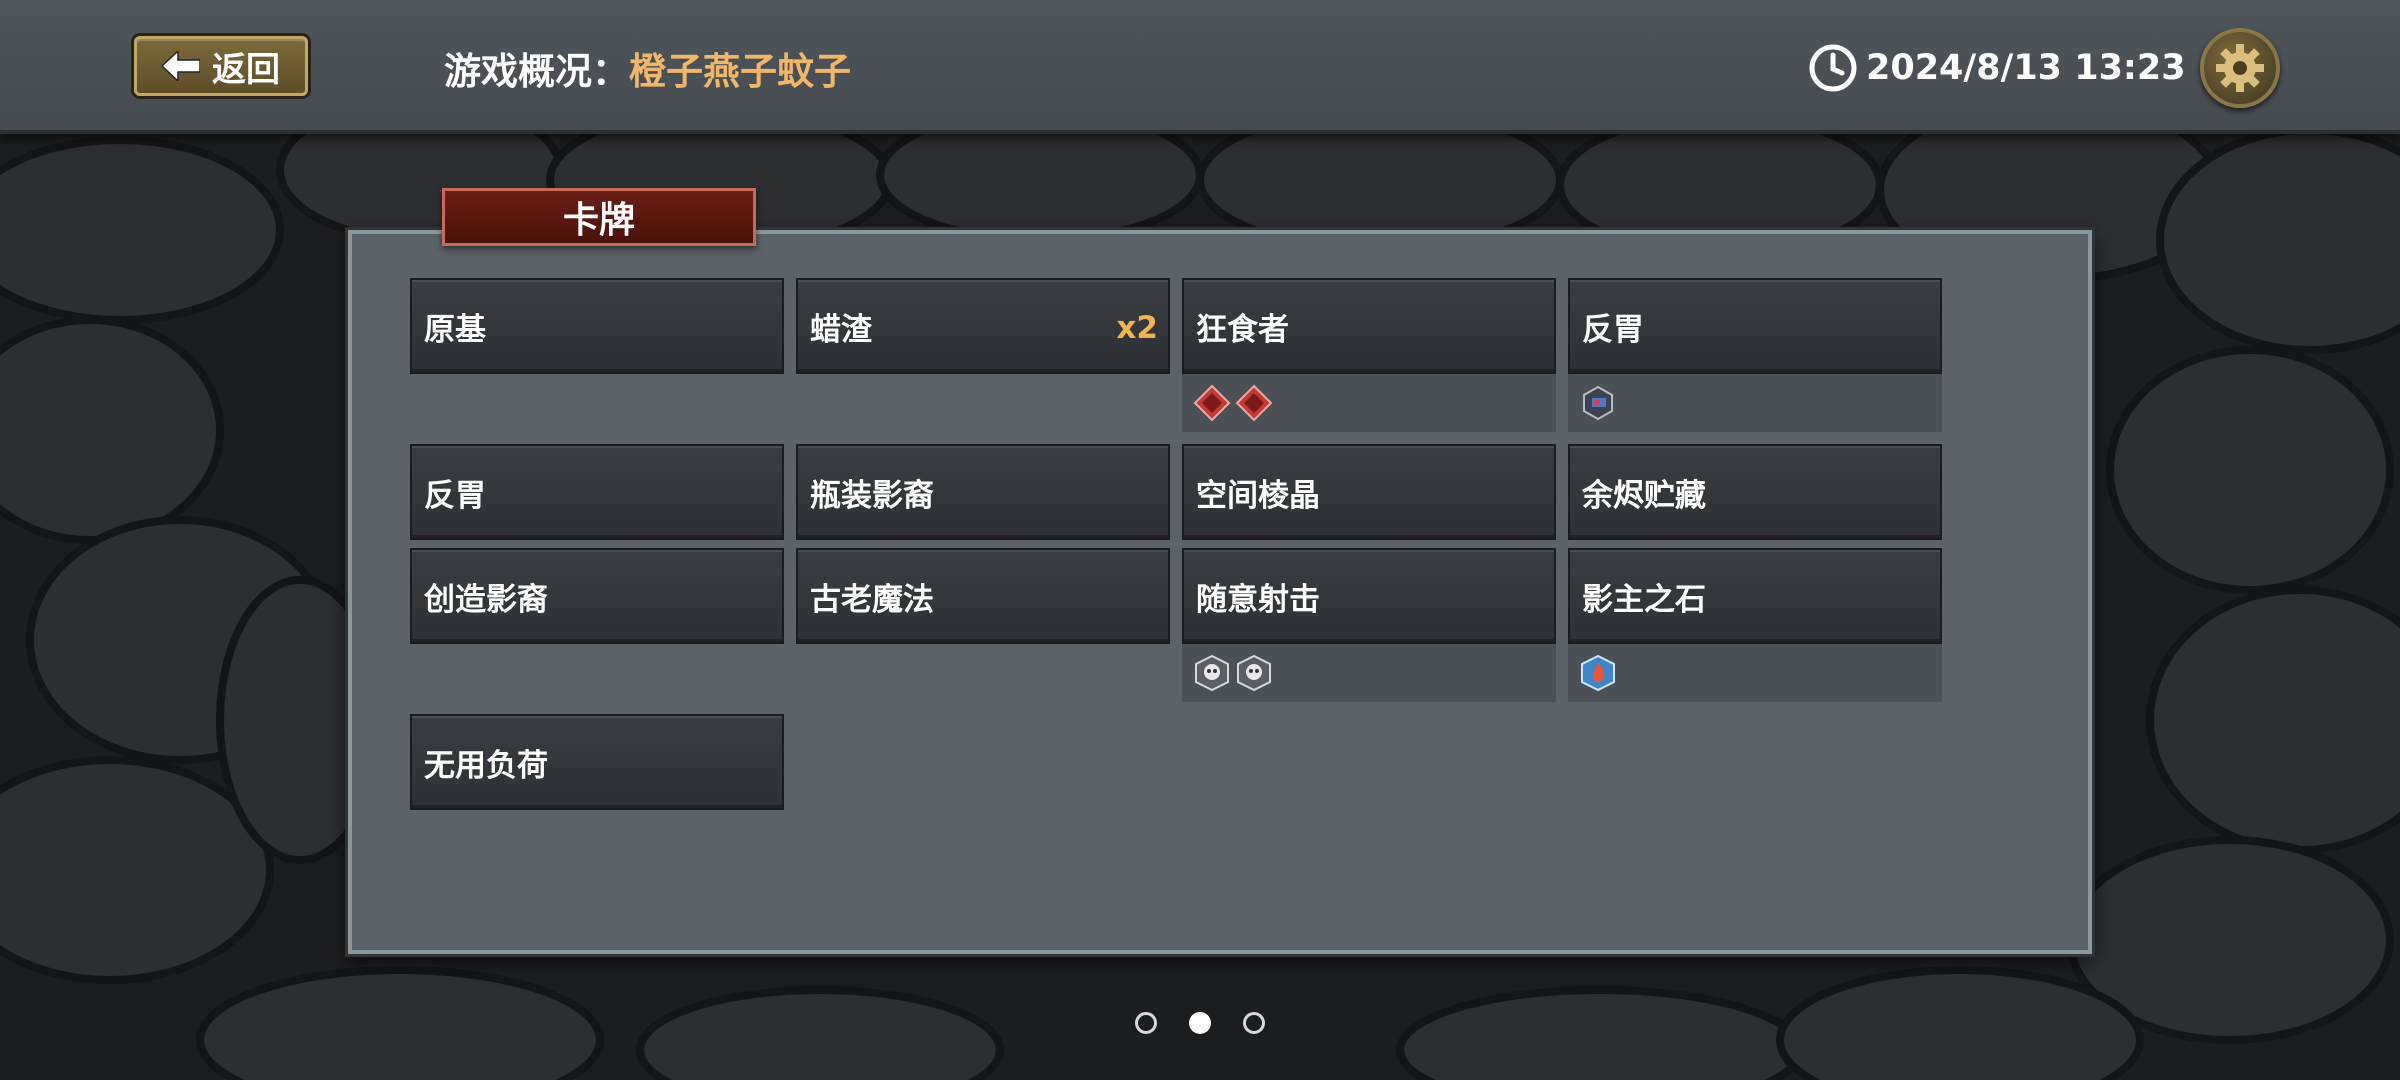 This screenshot has height=1080, width=2400. What do you see at coordinates (1598, 673) in the screenshot?
I see `flame-crest-icon` at bounding box center [1598, 673].